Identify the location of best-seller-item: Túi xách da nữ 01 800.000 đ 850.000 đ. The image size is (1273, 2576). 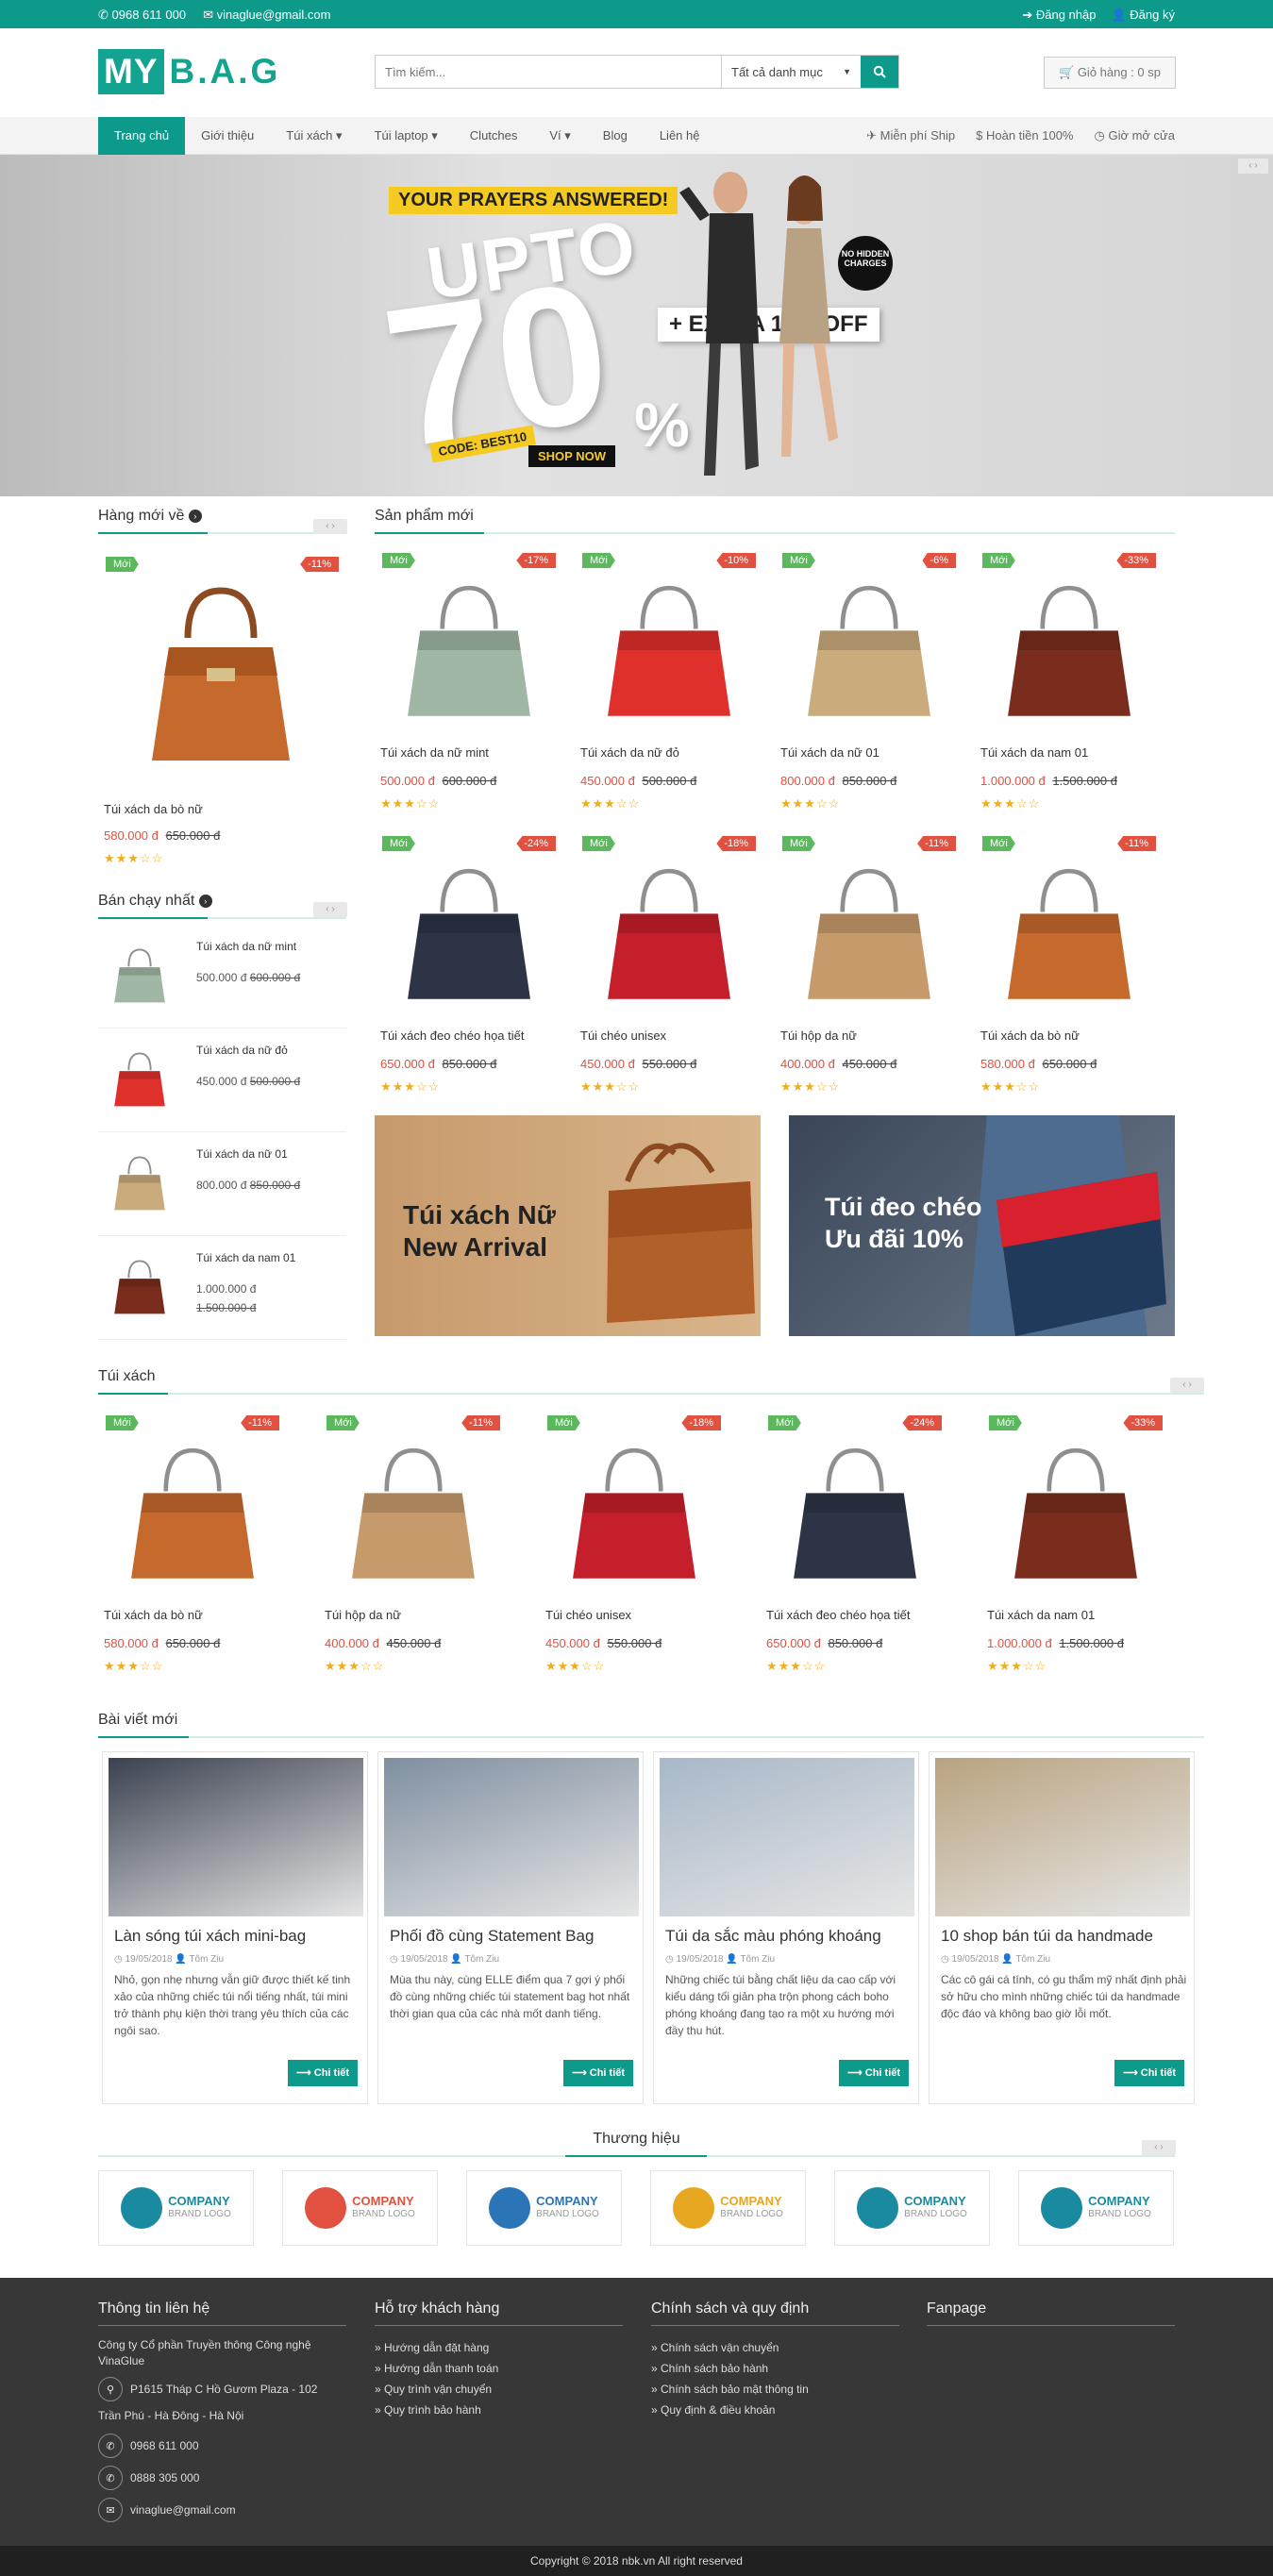
(222, 1184).